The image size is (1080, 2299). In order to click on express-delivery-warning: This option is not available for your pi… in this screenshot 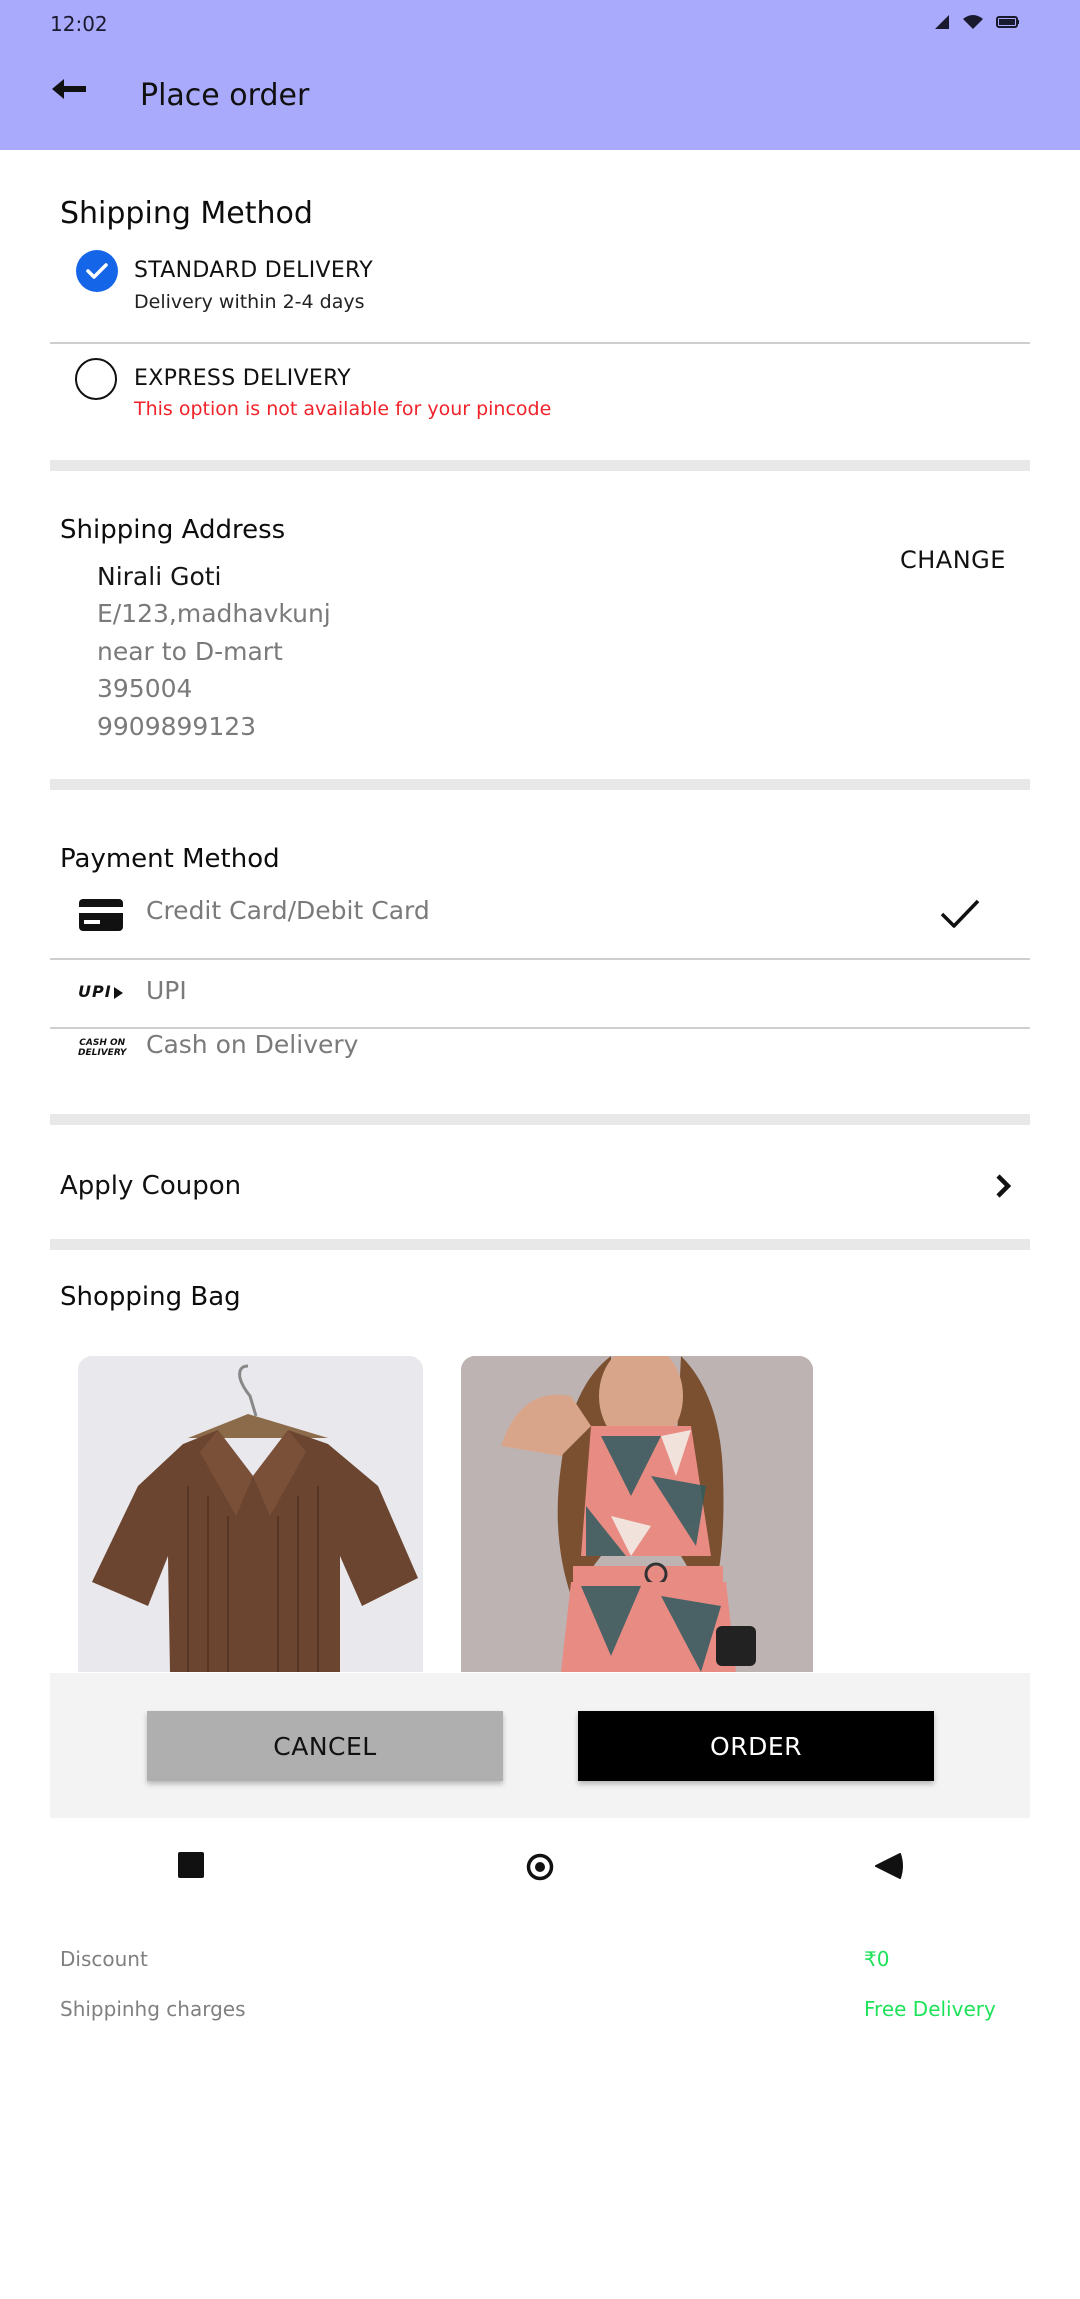, I will do `click(343, 409)`.